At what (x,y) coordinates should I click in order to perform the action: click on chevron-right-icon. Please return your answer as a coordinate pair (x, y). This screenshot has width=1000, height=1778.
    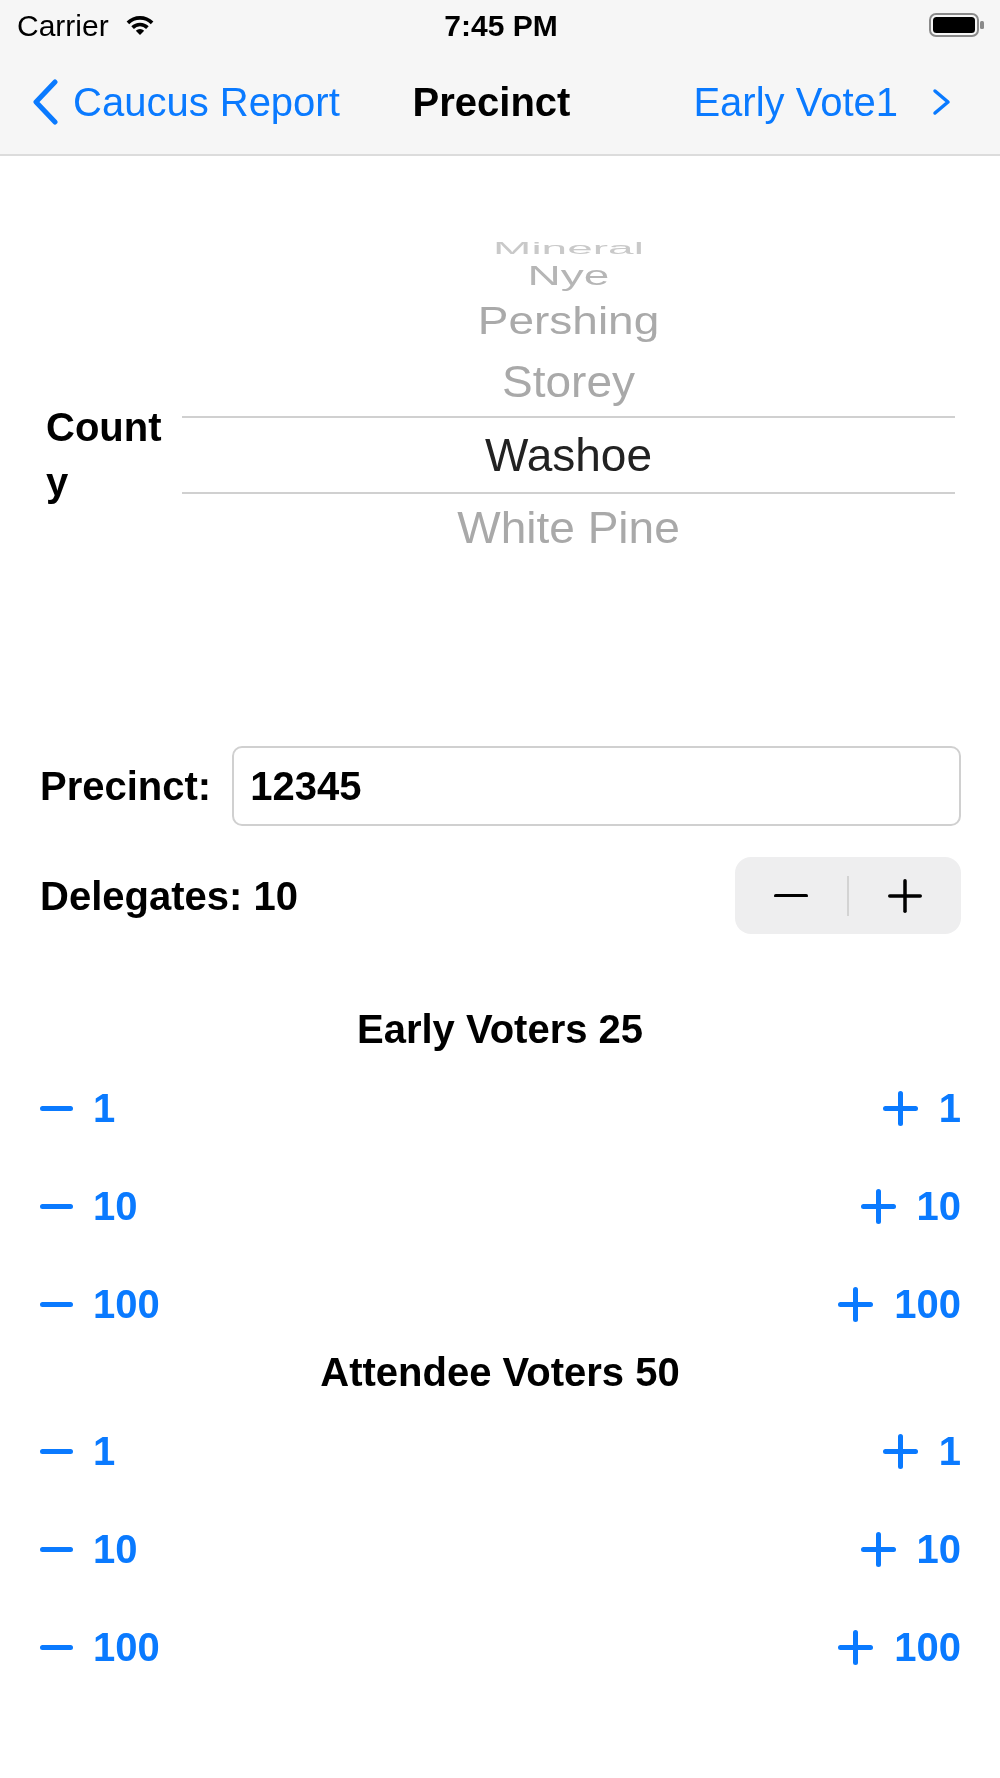
    Looking at the image, I should click on (941, 102).